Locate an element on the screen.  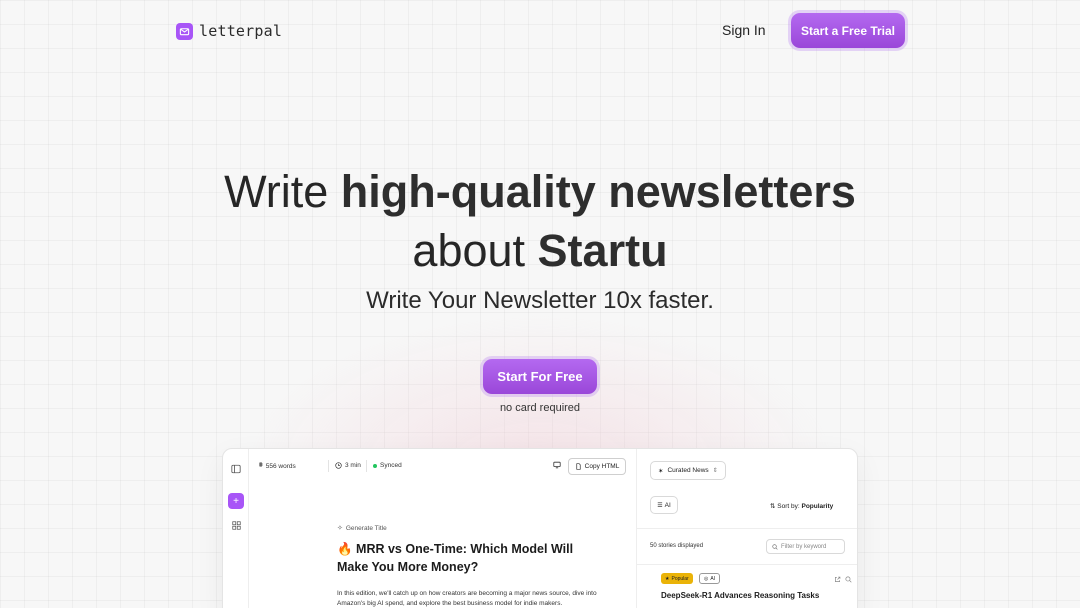
news-source-select: ✶ Curated News ⇕ is located at coordinates (688, 470).